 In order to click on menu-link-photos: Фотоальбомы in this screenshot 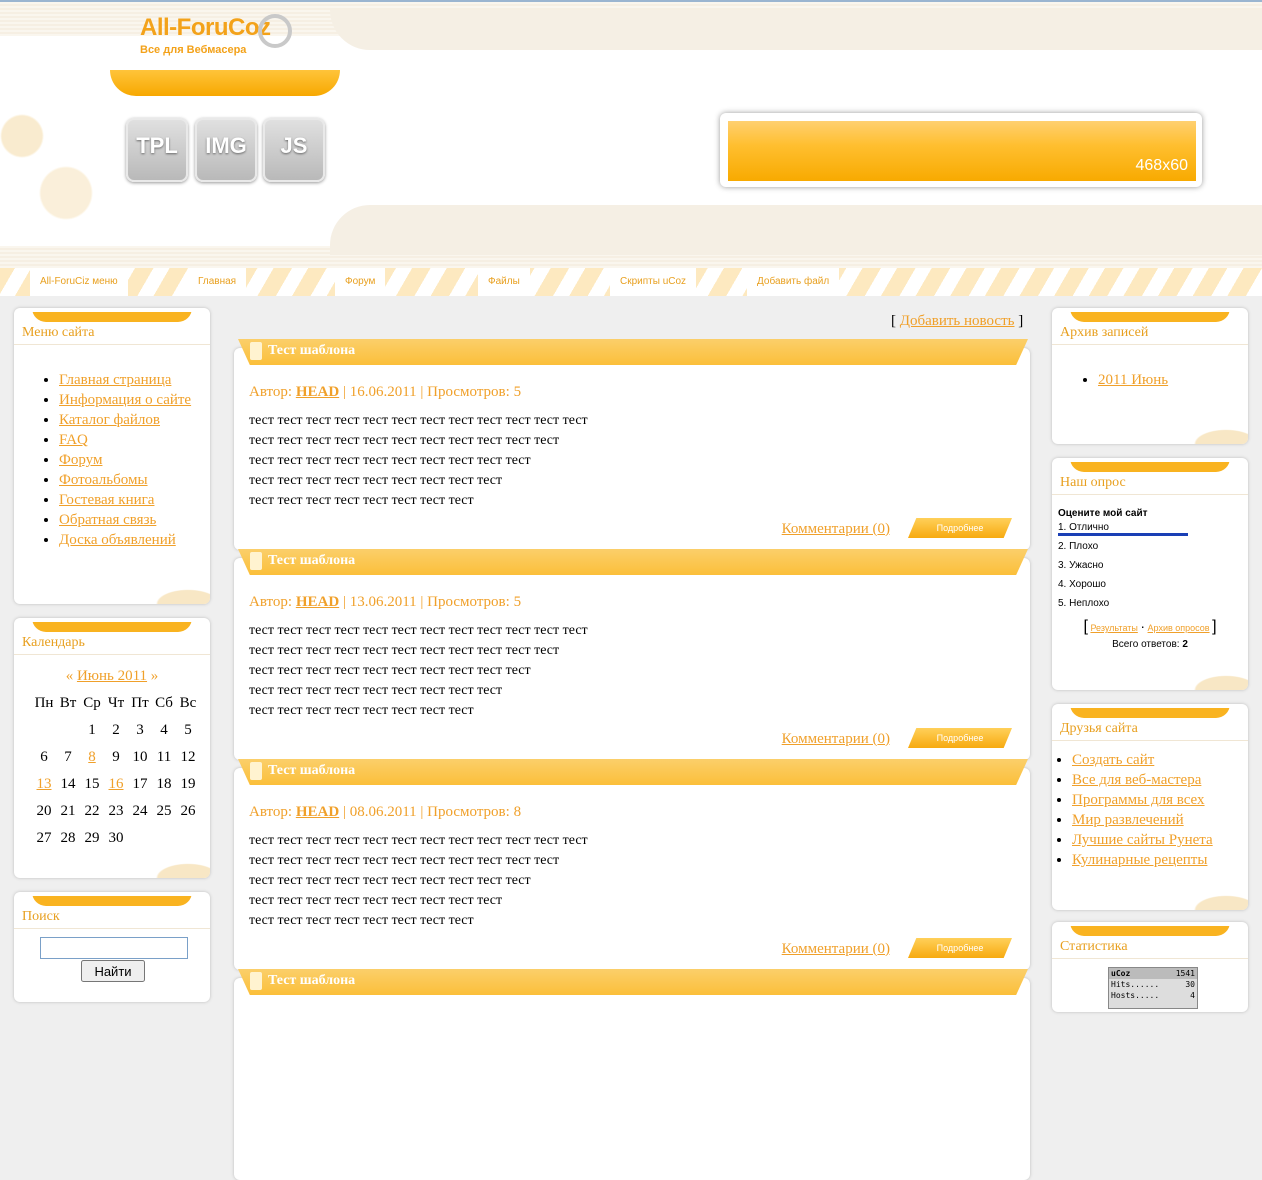, I will do `click(103, 480)`.